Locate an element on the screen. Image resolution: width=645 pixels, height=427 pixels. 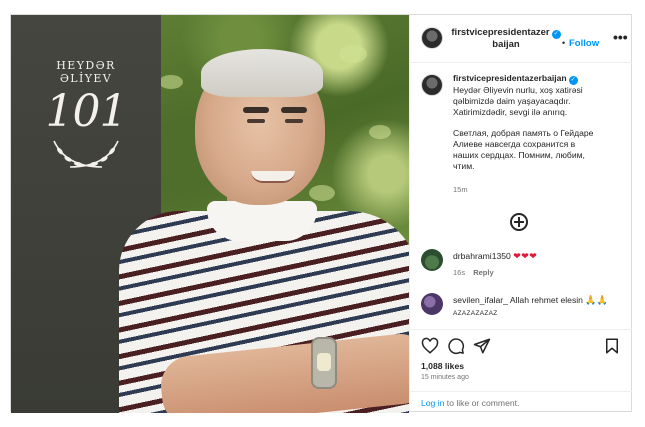
caption-line: чтим. is located at coordinates (464, 166).